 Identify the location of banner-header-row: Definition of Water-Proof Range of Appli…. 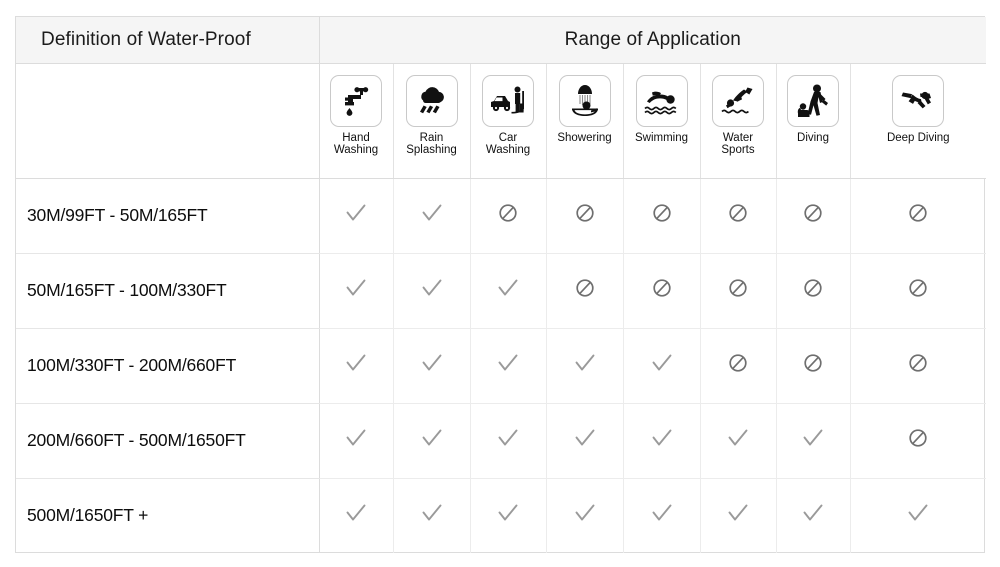
(501, 40).